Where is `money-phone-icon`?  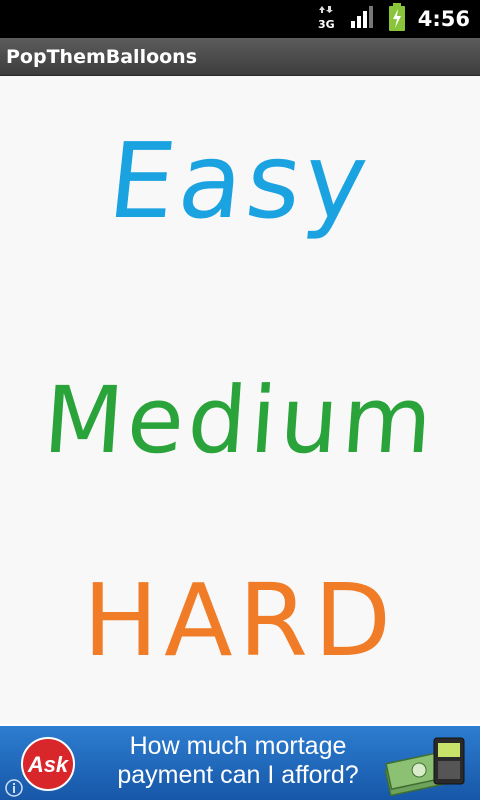 money-phone-icon is located at coordinates (424, 766).